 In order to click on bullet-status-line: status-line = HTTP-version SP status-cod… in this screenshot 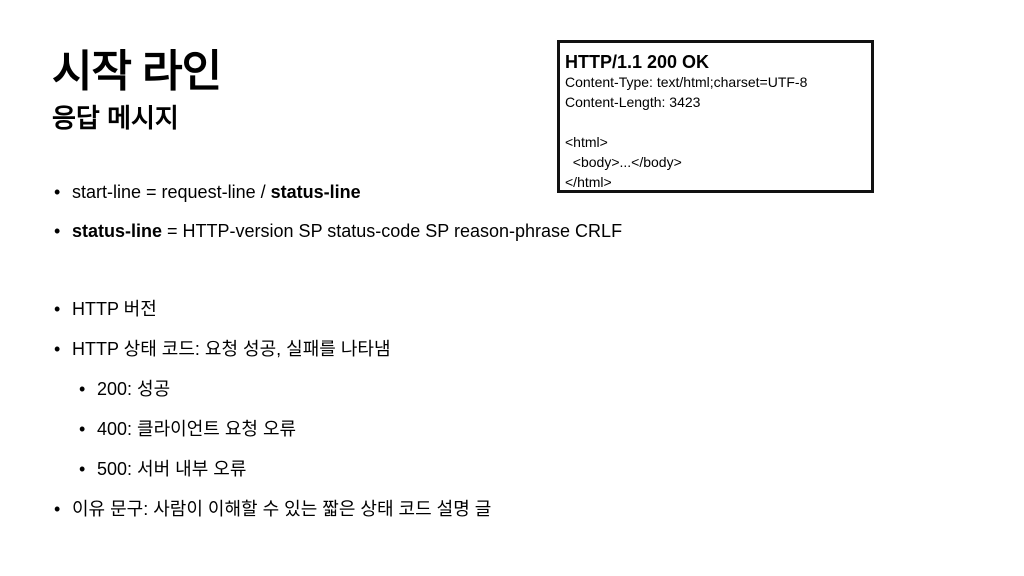, I will do `click(338, 231)`.